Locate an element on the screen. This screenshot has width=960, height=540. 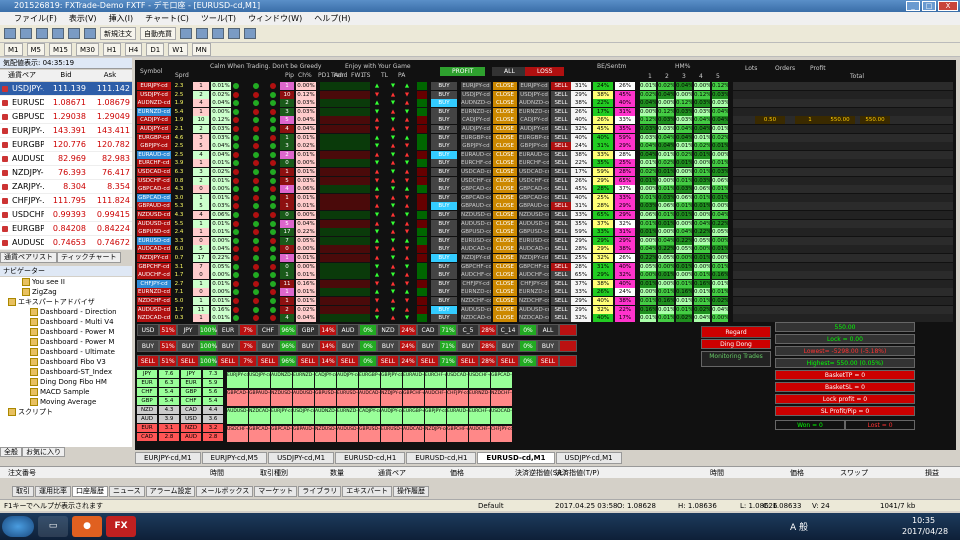
fx-app-icon: FX is located at coordinates (121, 526).